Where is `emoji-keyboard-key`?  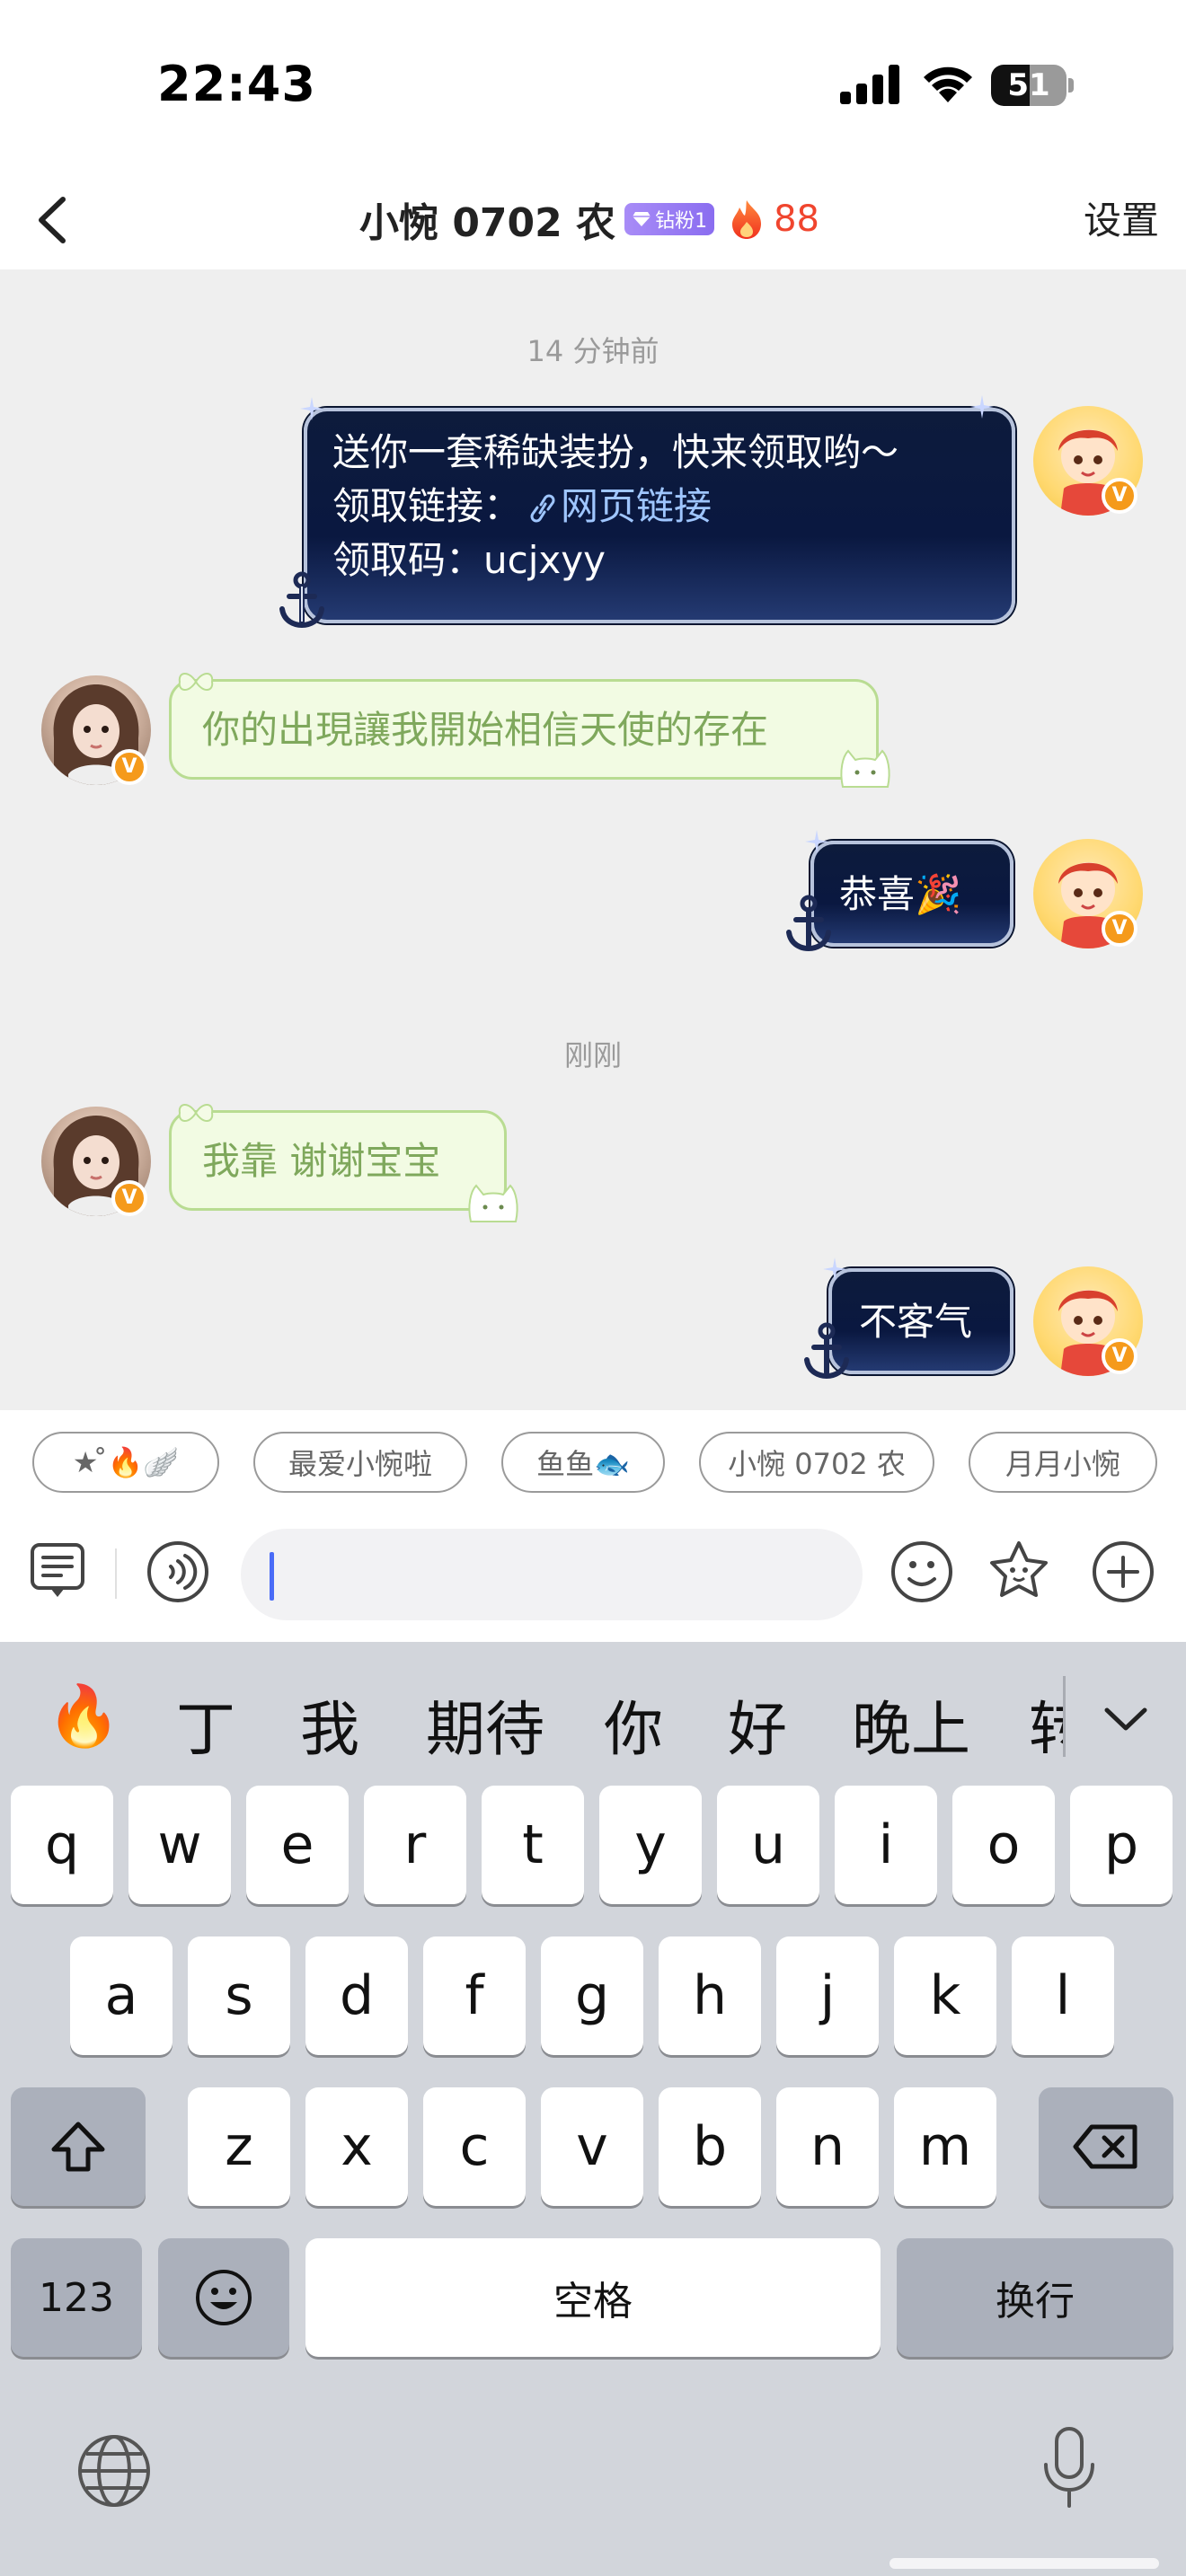 emoji-keyboard-key is located at coordinates (223, 2297).